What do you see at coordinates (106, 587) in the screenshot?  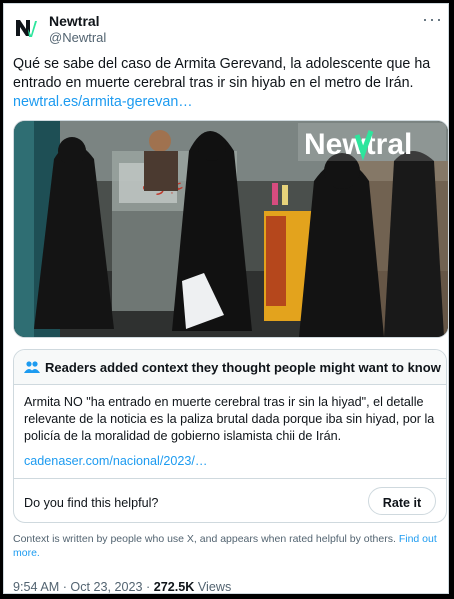 I see `tweet-date: Oct 23, 2023` at bounding box center [106, 587].